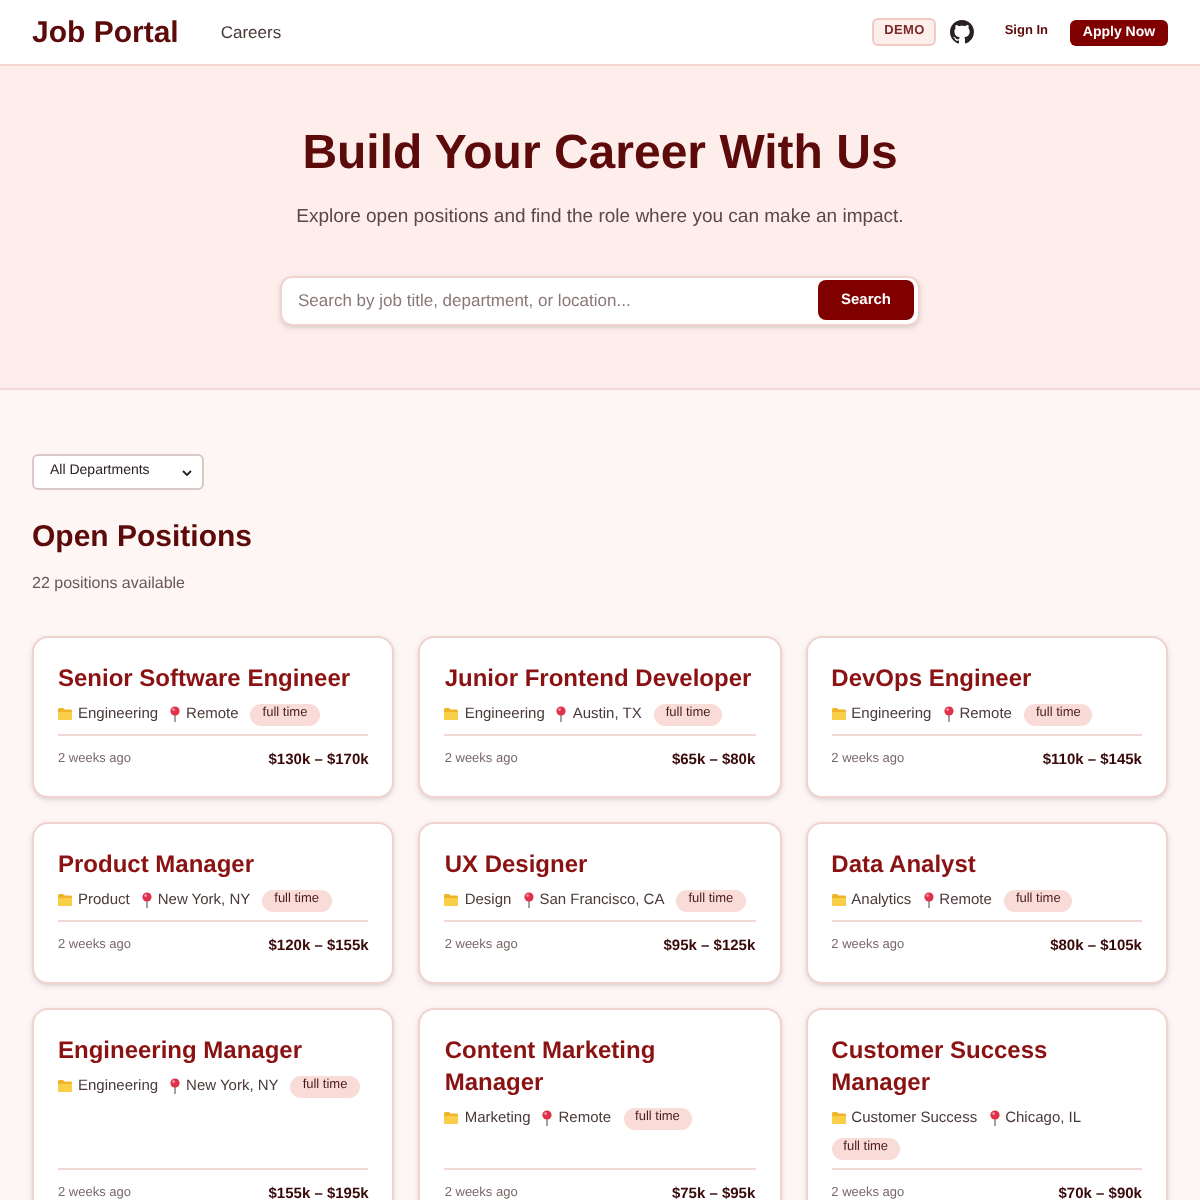  I want to click on job-title: UX Designer, so click(517, 864).